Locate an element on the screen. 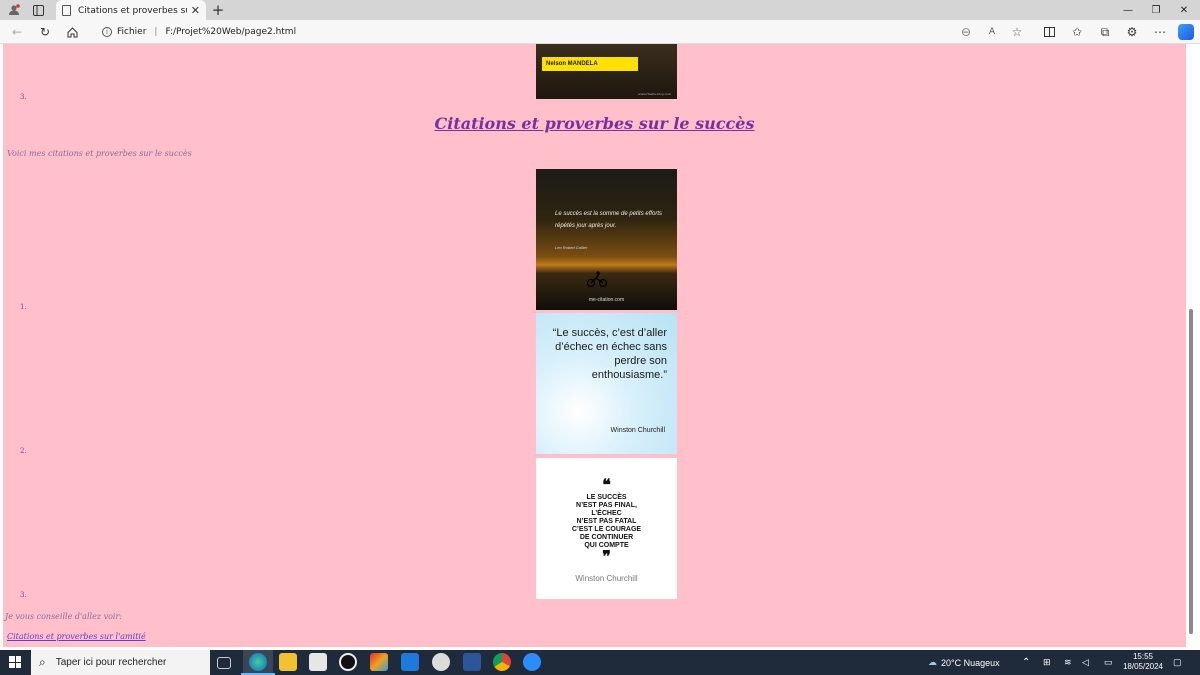 The width and height of the screenshot is (1200, 675). tab-actions-icon is located at coordinates (38, 10).